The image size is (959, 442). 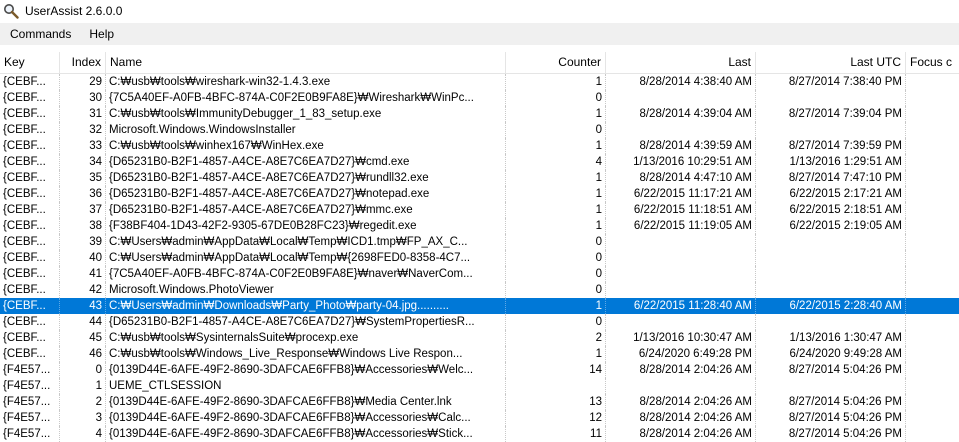 What do you see at coordinates (83, 98) in the screenshot?
I see `cell-index: 30` at bounding box center [83, 98].